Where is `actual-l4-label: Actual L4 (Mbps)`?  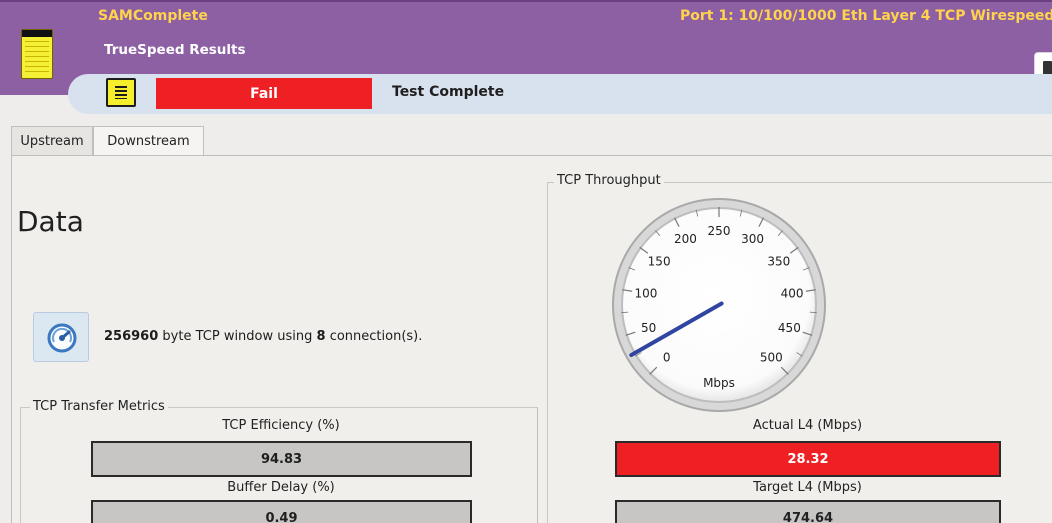
actual-l4-label: Actual L4 (Mbps) is located at coordinates (807, 425).